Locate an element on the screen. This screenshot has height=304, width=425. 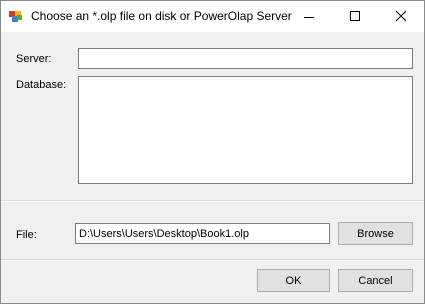
browse-button: Browse is located at coordinates (375, 233).